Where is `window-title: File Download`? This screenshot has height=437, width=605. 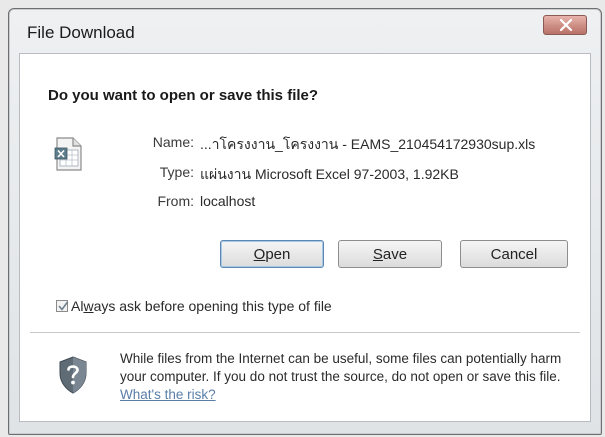 window-title: File Download is located at coordinates (81, 32).